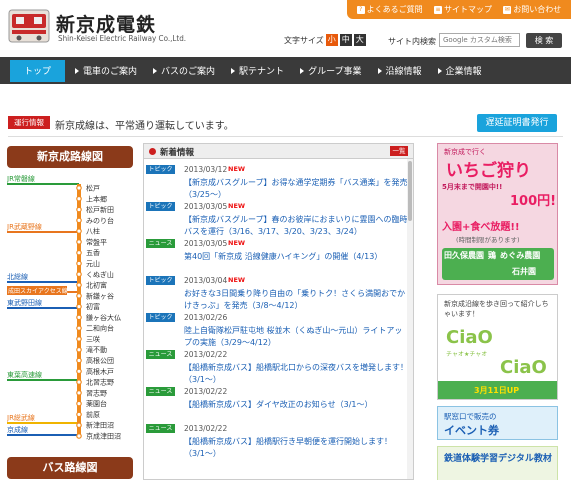 This screenshot has width=571, height=480. Describe the element at coordinates (331, 40) in the screenshot. I see `font-size-small-button: 小` at that location.